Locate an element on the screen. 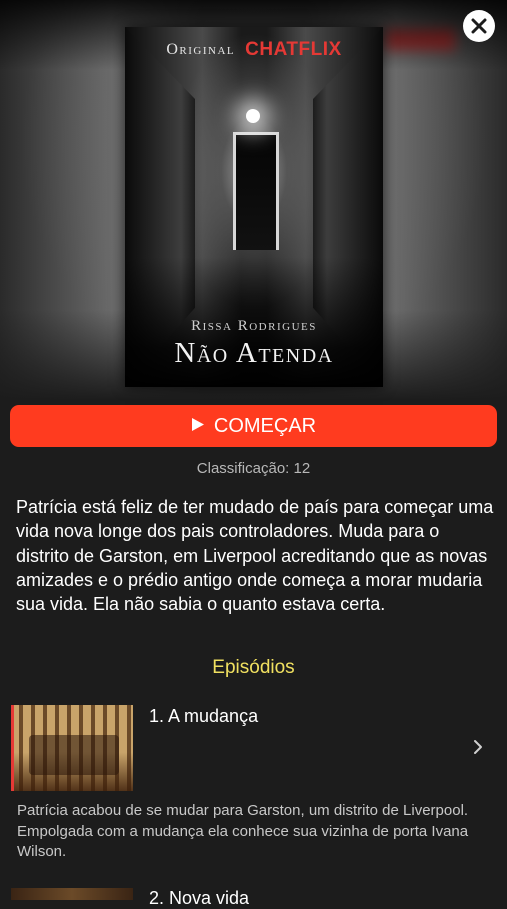  poster-brand-original: Original is located at coordinates (201, 49).